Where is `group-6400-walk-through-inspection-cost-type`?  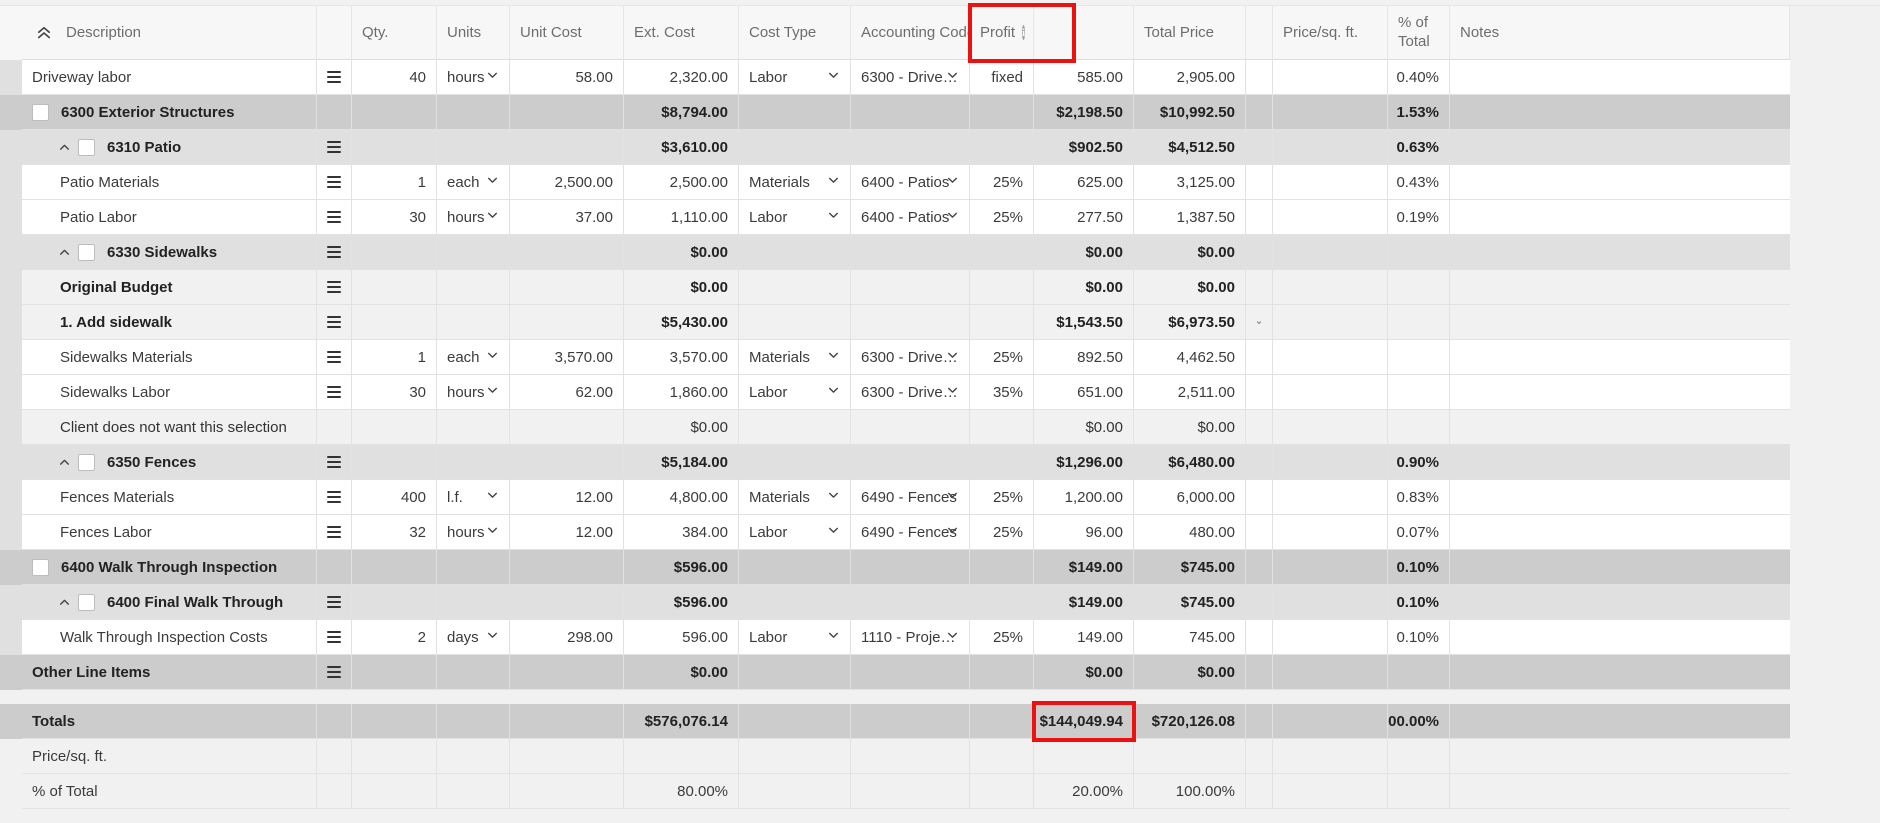 group-6400-walk-through-inspection-cost-type is located at coordinates (795, 567).